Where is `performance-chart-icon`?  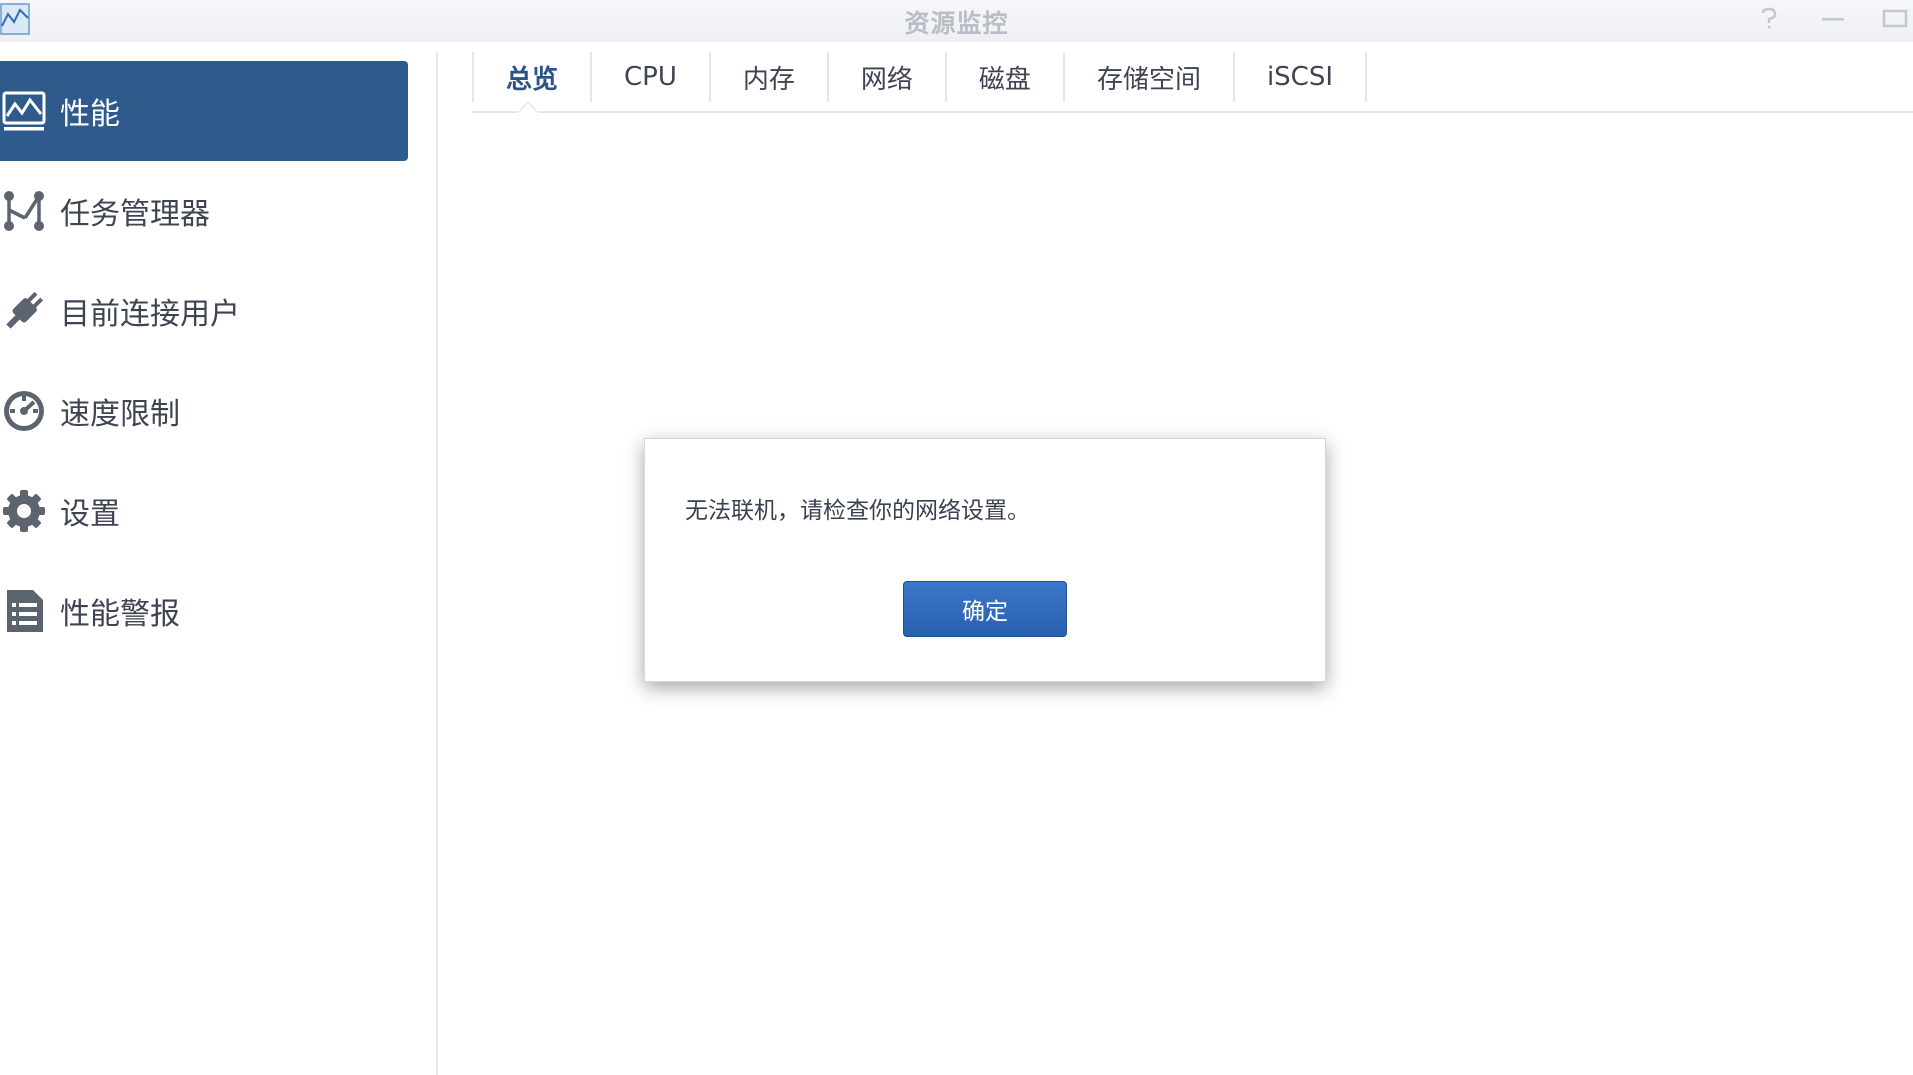 performance-chart-icon is located at coordinates (24, 111).